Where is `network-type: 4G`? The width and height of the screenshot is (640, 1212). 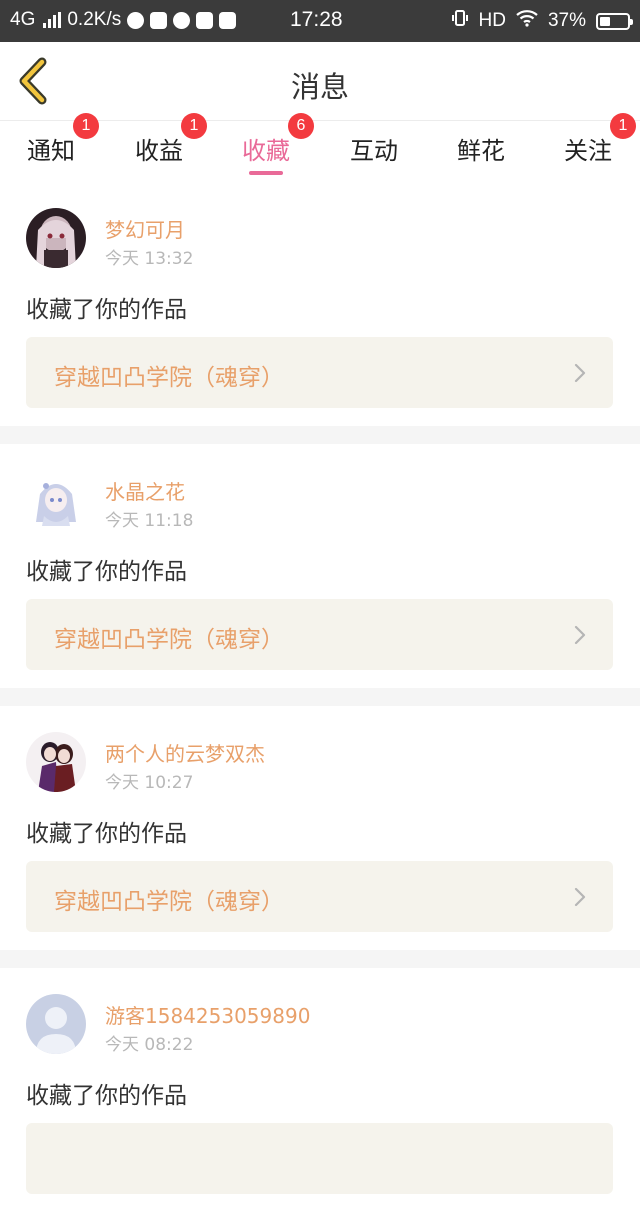 network-type: 4G is located at coordinates (23, 19).